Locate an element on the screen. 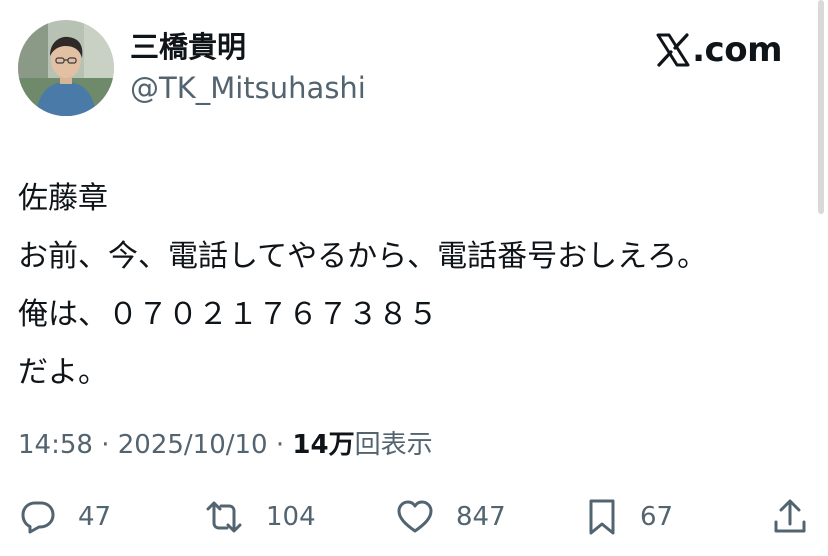 This screenshot has width=828, height=556. bookmark-icon is located at coordinates (602, 517).